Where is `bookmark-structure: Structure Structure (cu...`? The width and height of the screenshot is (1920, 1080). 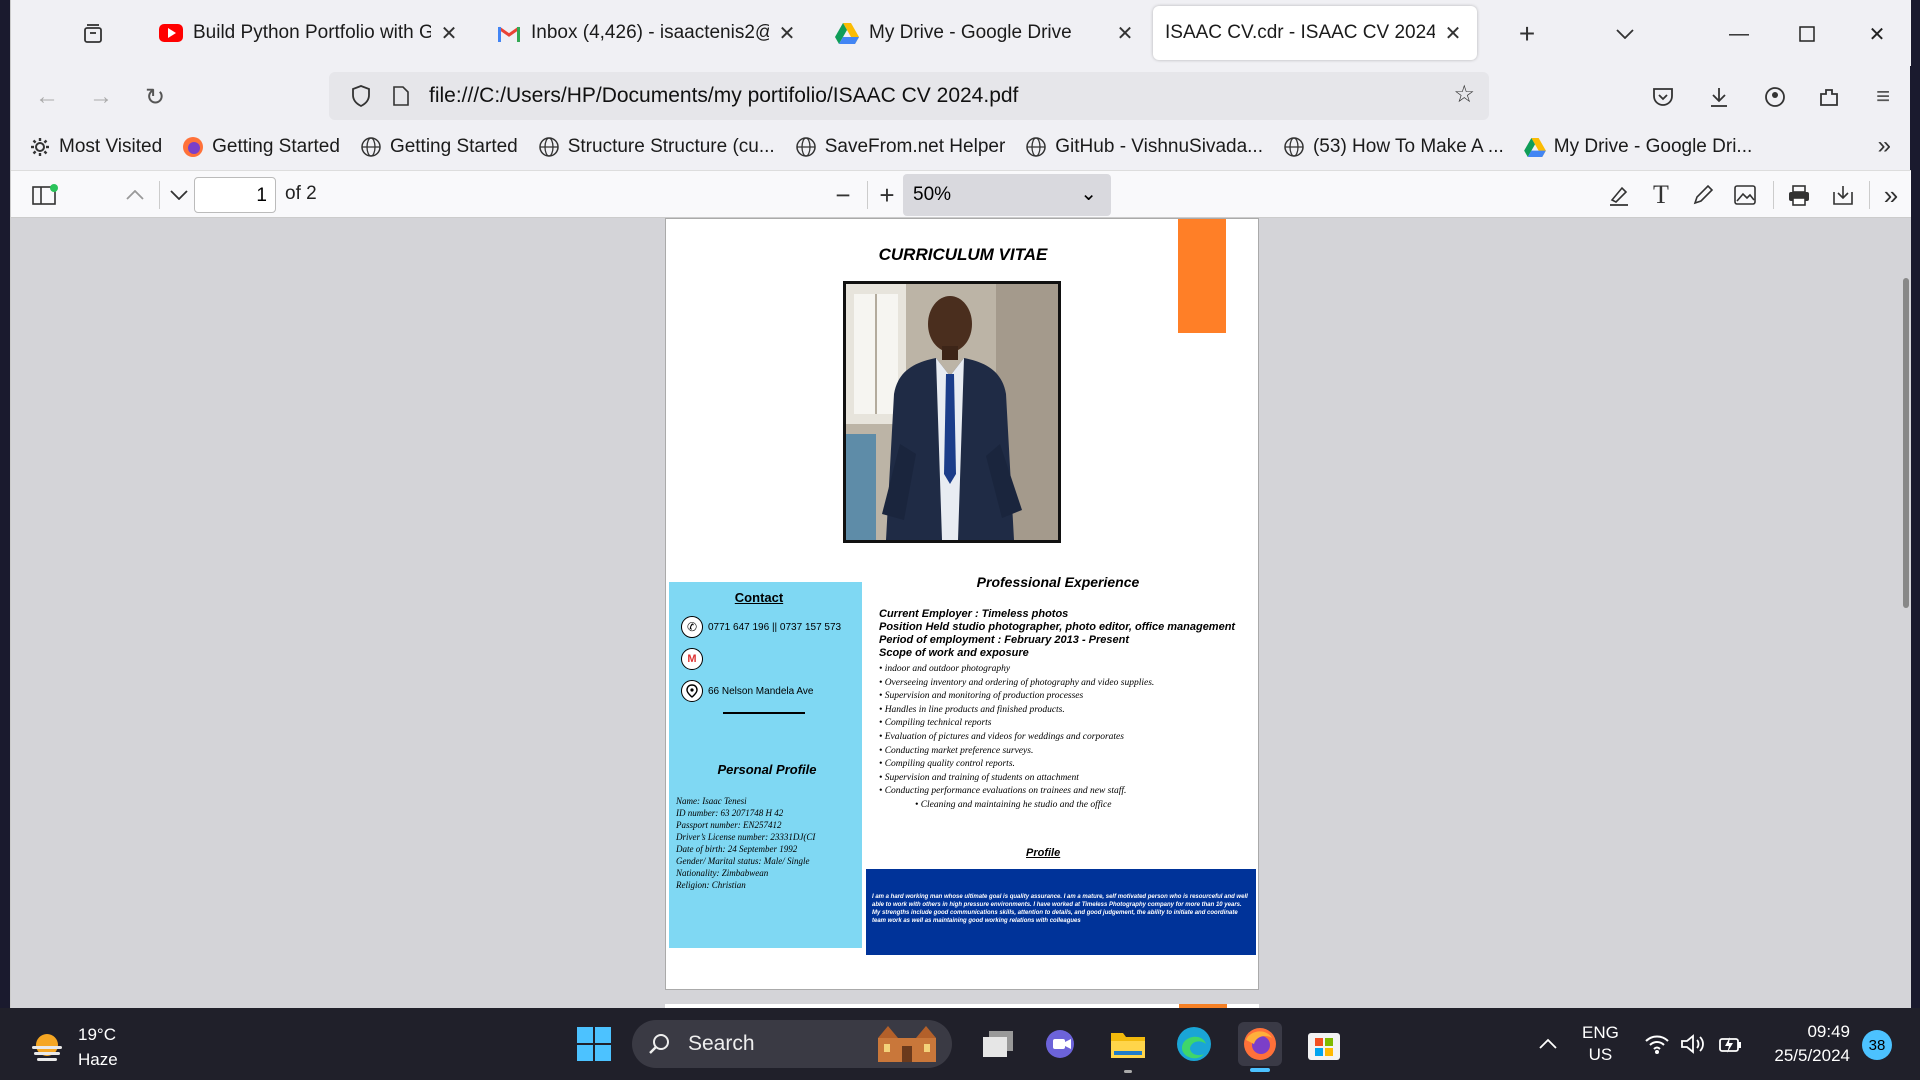
bookmark-structure: Structure Structure (cu... is located at coordinates (656, 147).